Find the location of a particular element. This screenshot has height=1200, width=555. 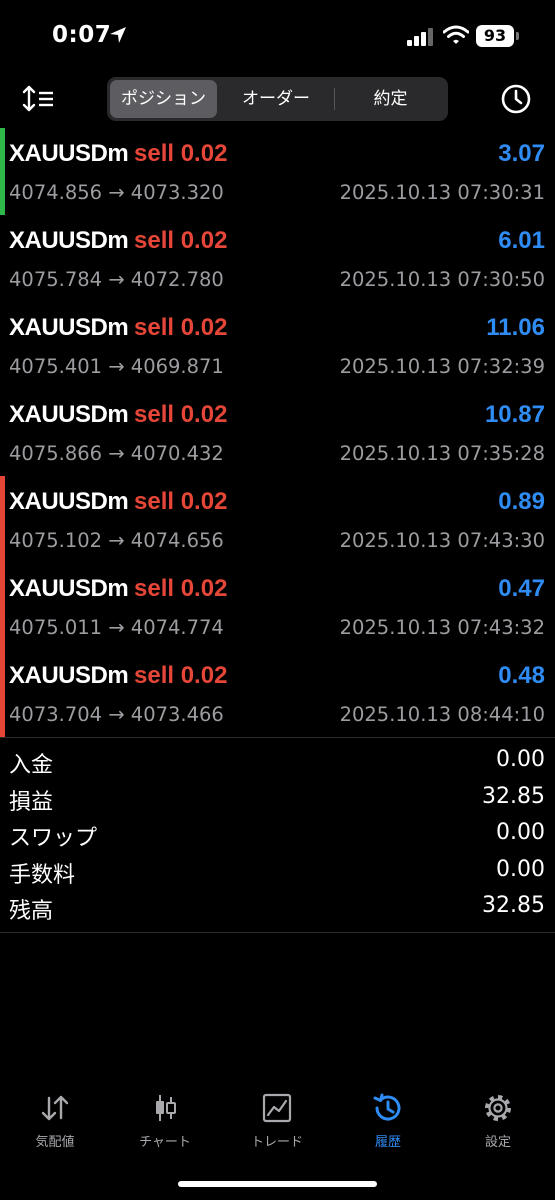

deal-profit: 10.87 is located at coordinates (514, 414).